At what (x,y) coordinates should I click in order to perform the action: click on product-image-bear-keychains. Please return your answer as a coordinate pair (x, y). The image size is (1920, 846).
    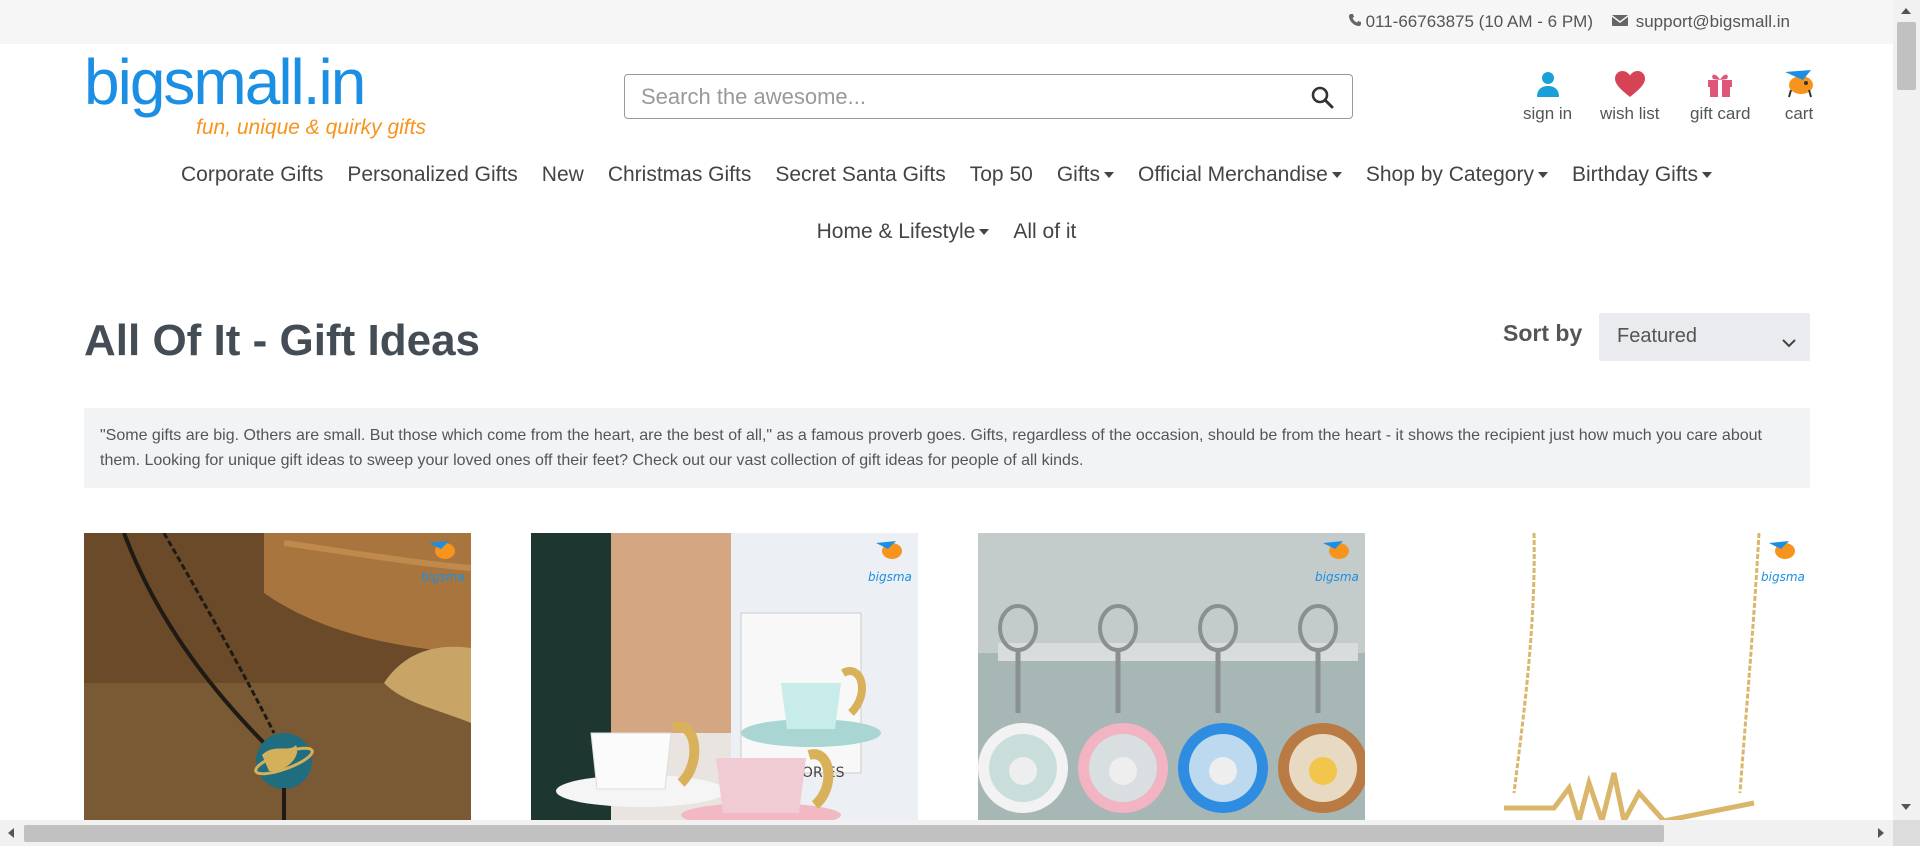
    Looking at the image, I should click on (1171, 677).